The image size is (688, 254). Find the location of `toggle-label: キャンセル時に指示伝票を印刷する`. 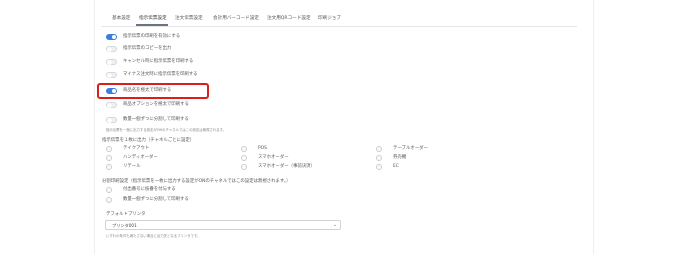

toggle-label: キャンセル時に指示伝票を印刷する is located at coordinates (158, 61).